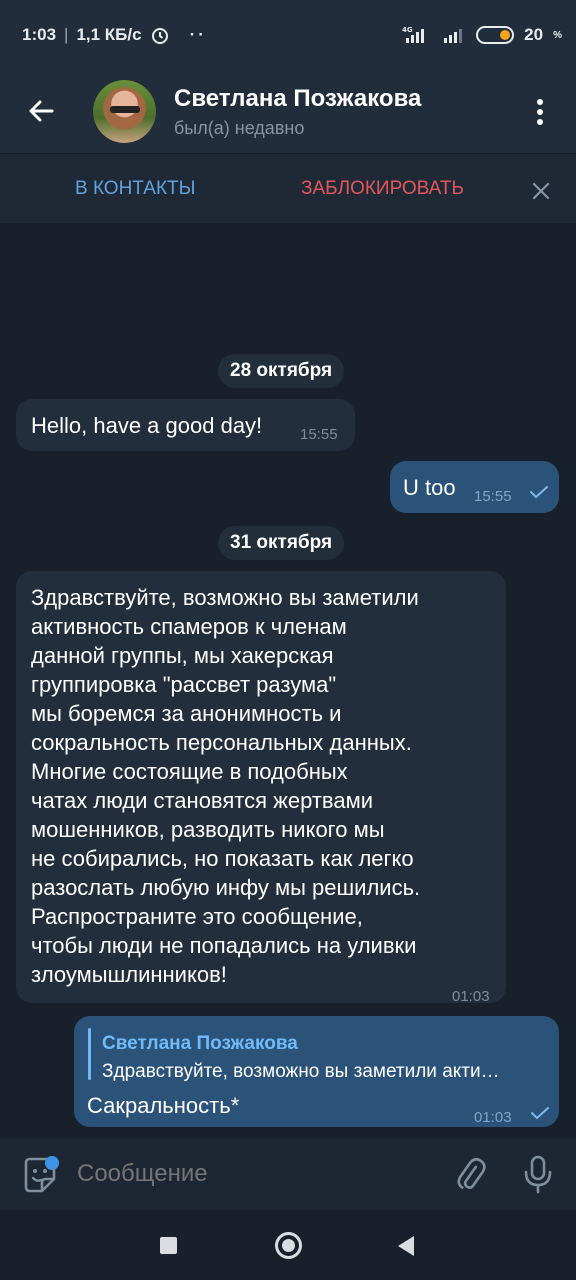  I want to click on system-nav-bar, so click(288, 1245).